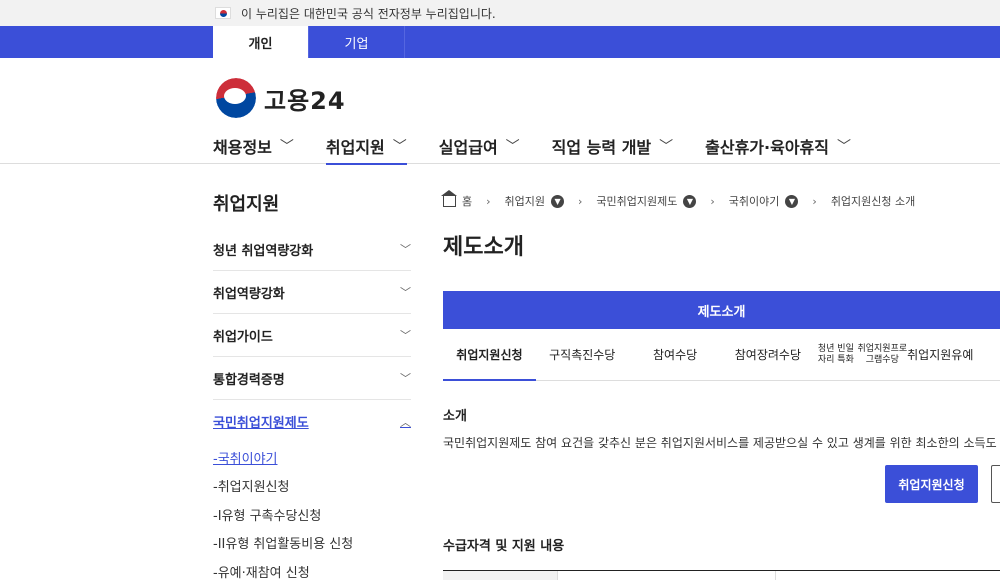  What do you see at coordinates (312, 335) in the screenshot?
I see `sidebar-item-guide: 취업가이드 ﹀` at bounding box center [312, 335].